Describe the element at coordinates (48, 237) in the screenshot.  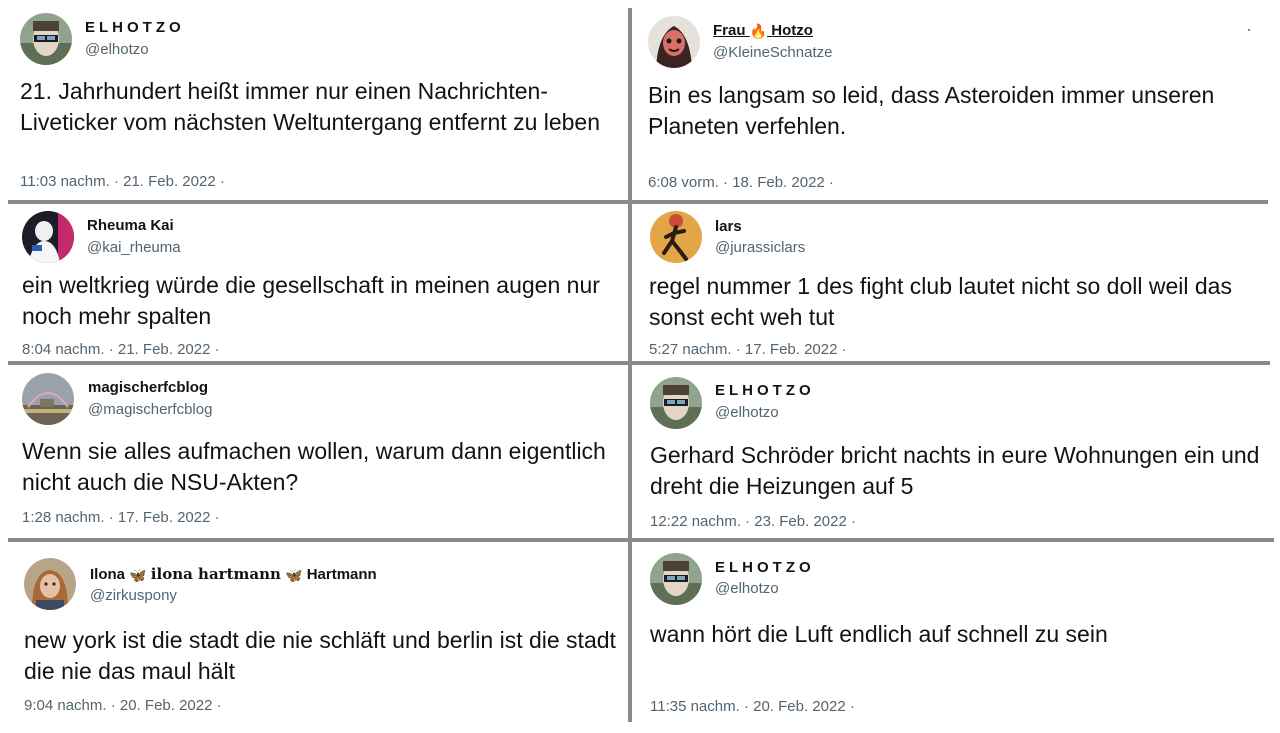
I see `rheuma-kai-avatar` at that location.